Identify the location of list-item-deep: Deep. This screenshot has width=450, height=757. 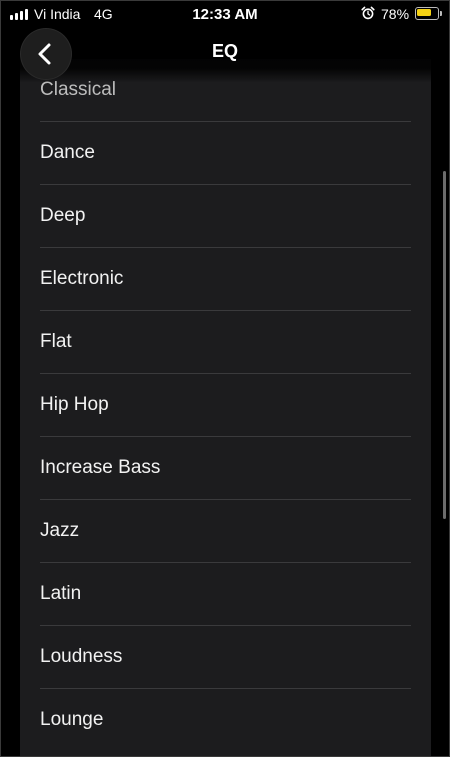
(225, 216).